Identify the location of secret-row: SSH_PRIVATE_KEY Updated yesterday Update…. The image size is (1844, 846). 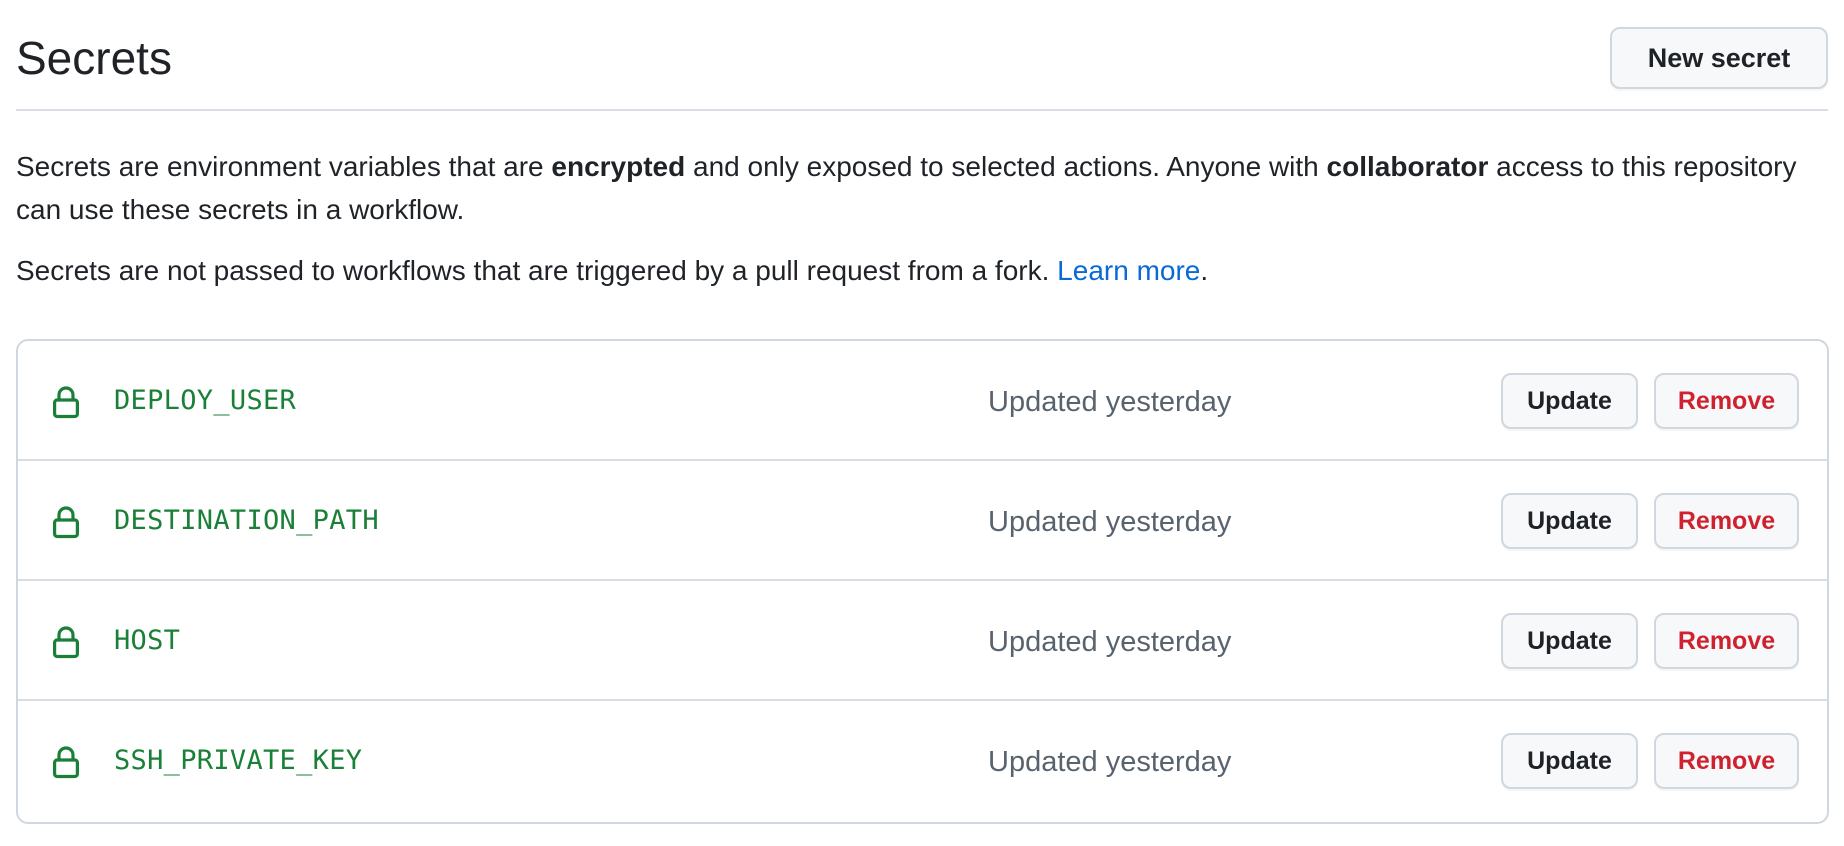
(922, 761).